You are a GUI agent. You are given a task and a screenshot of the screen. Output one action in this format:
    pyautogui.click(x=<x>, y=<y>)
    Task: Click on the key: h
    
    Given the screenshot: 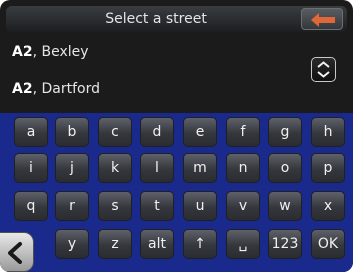 What is the action you would take?
    pyautogui.click(x=328, y=132)
    